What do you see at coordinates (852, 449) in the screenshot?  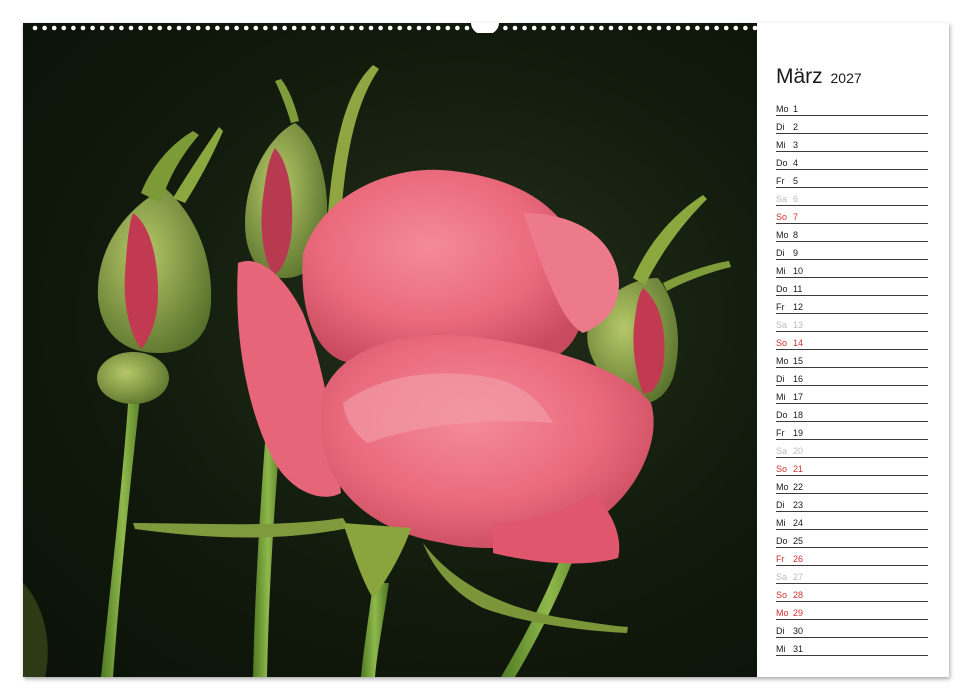 I see `day-row: Sa 20` at bounding box center [852, 449].